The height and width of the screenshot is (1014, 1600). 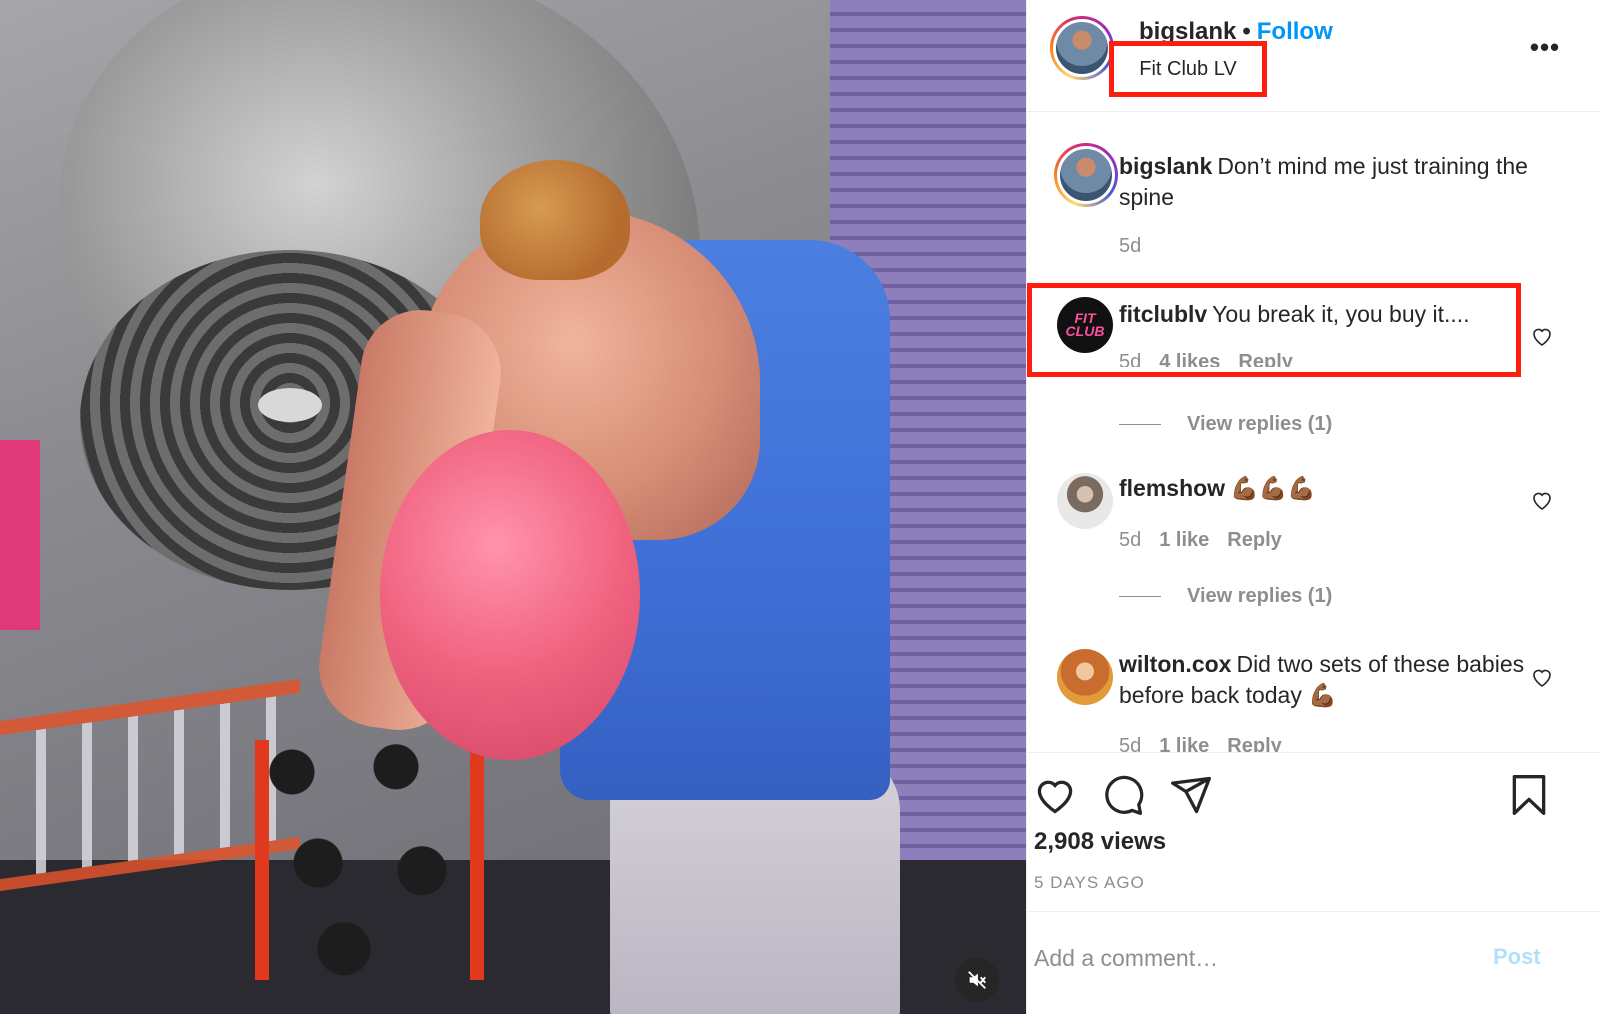 I want to click on comment-username: wilton.cox, so click(x=1175, y=664).